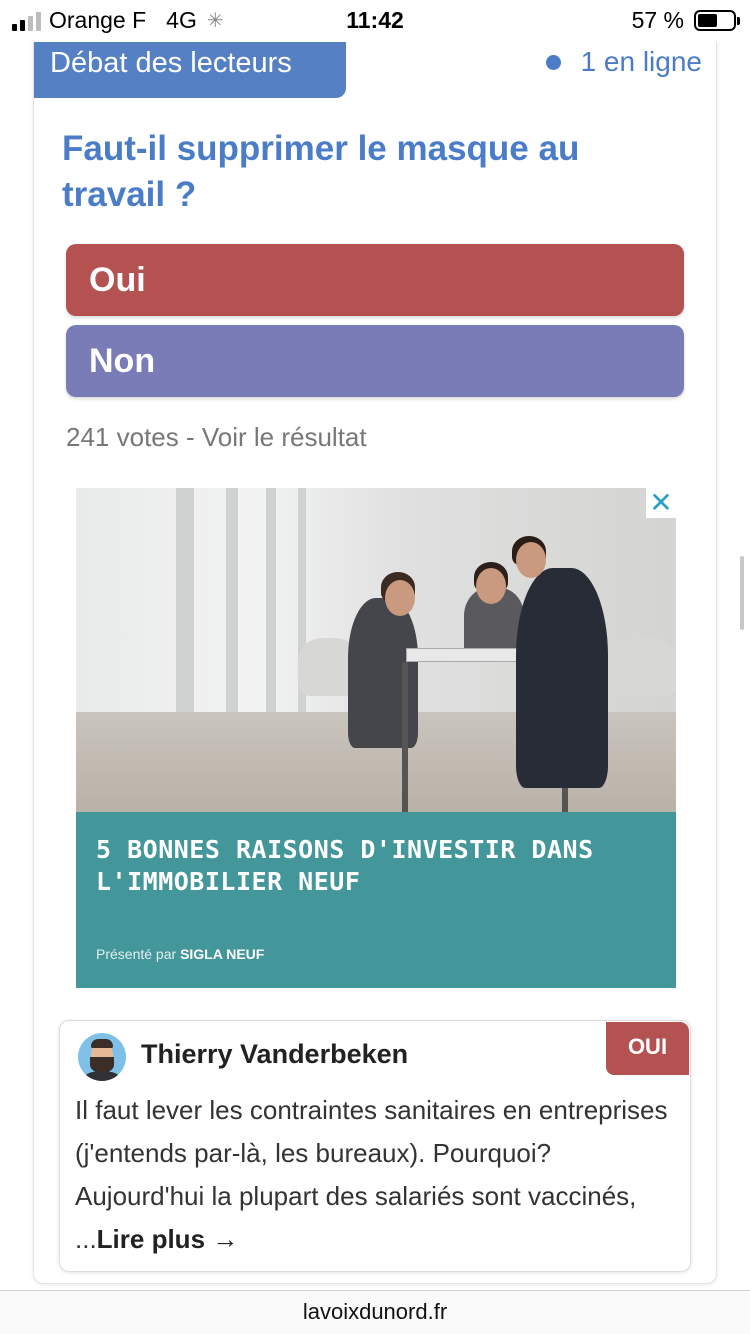 This screenshot has height=1334, width=750. Describe the element at coordinates (742, 593) in the screenshot. I see `scrollbar` at that location.